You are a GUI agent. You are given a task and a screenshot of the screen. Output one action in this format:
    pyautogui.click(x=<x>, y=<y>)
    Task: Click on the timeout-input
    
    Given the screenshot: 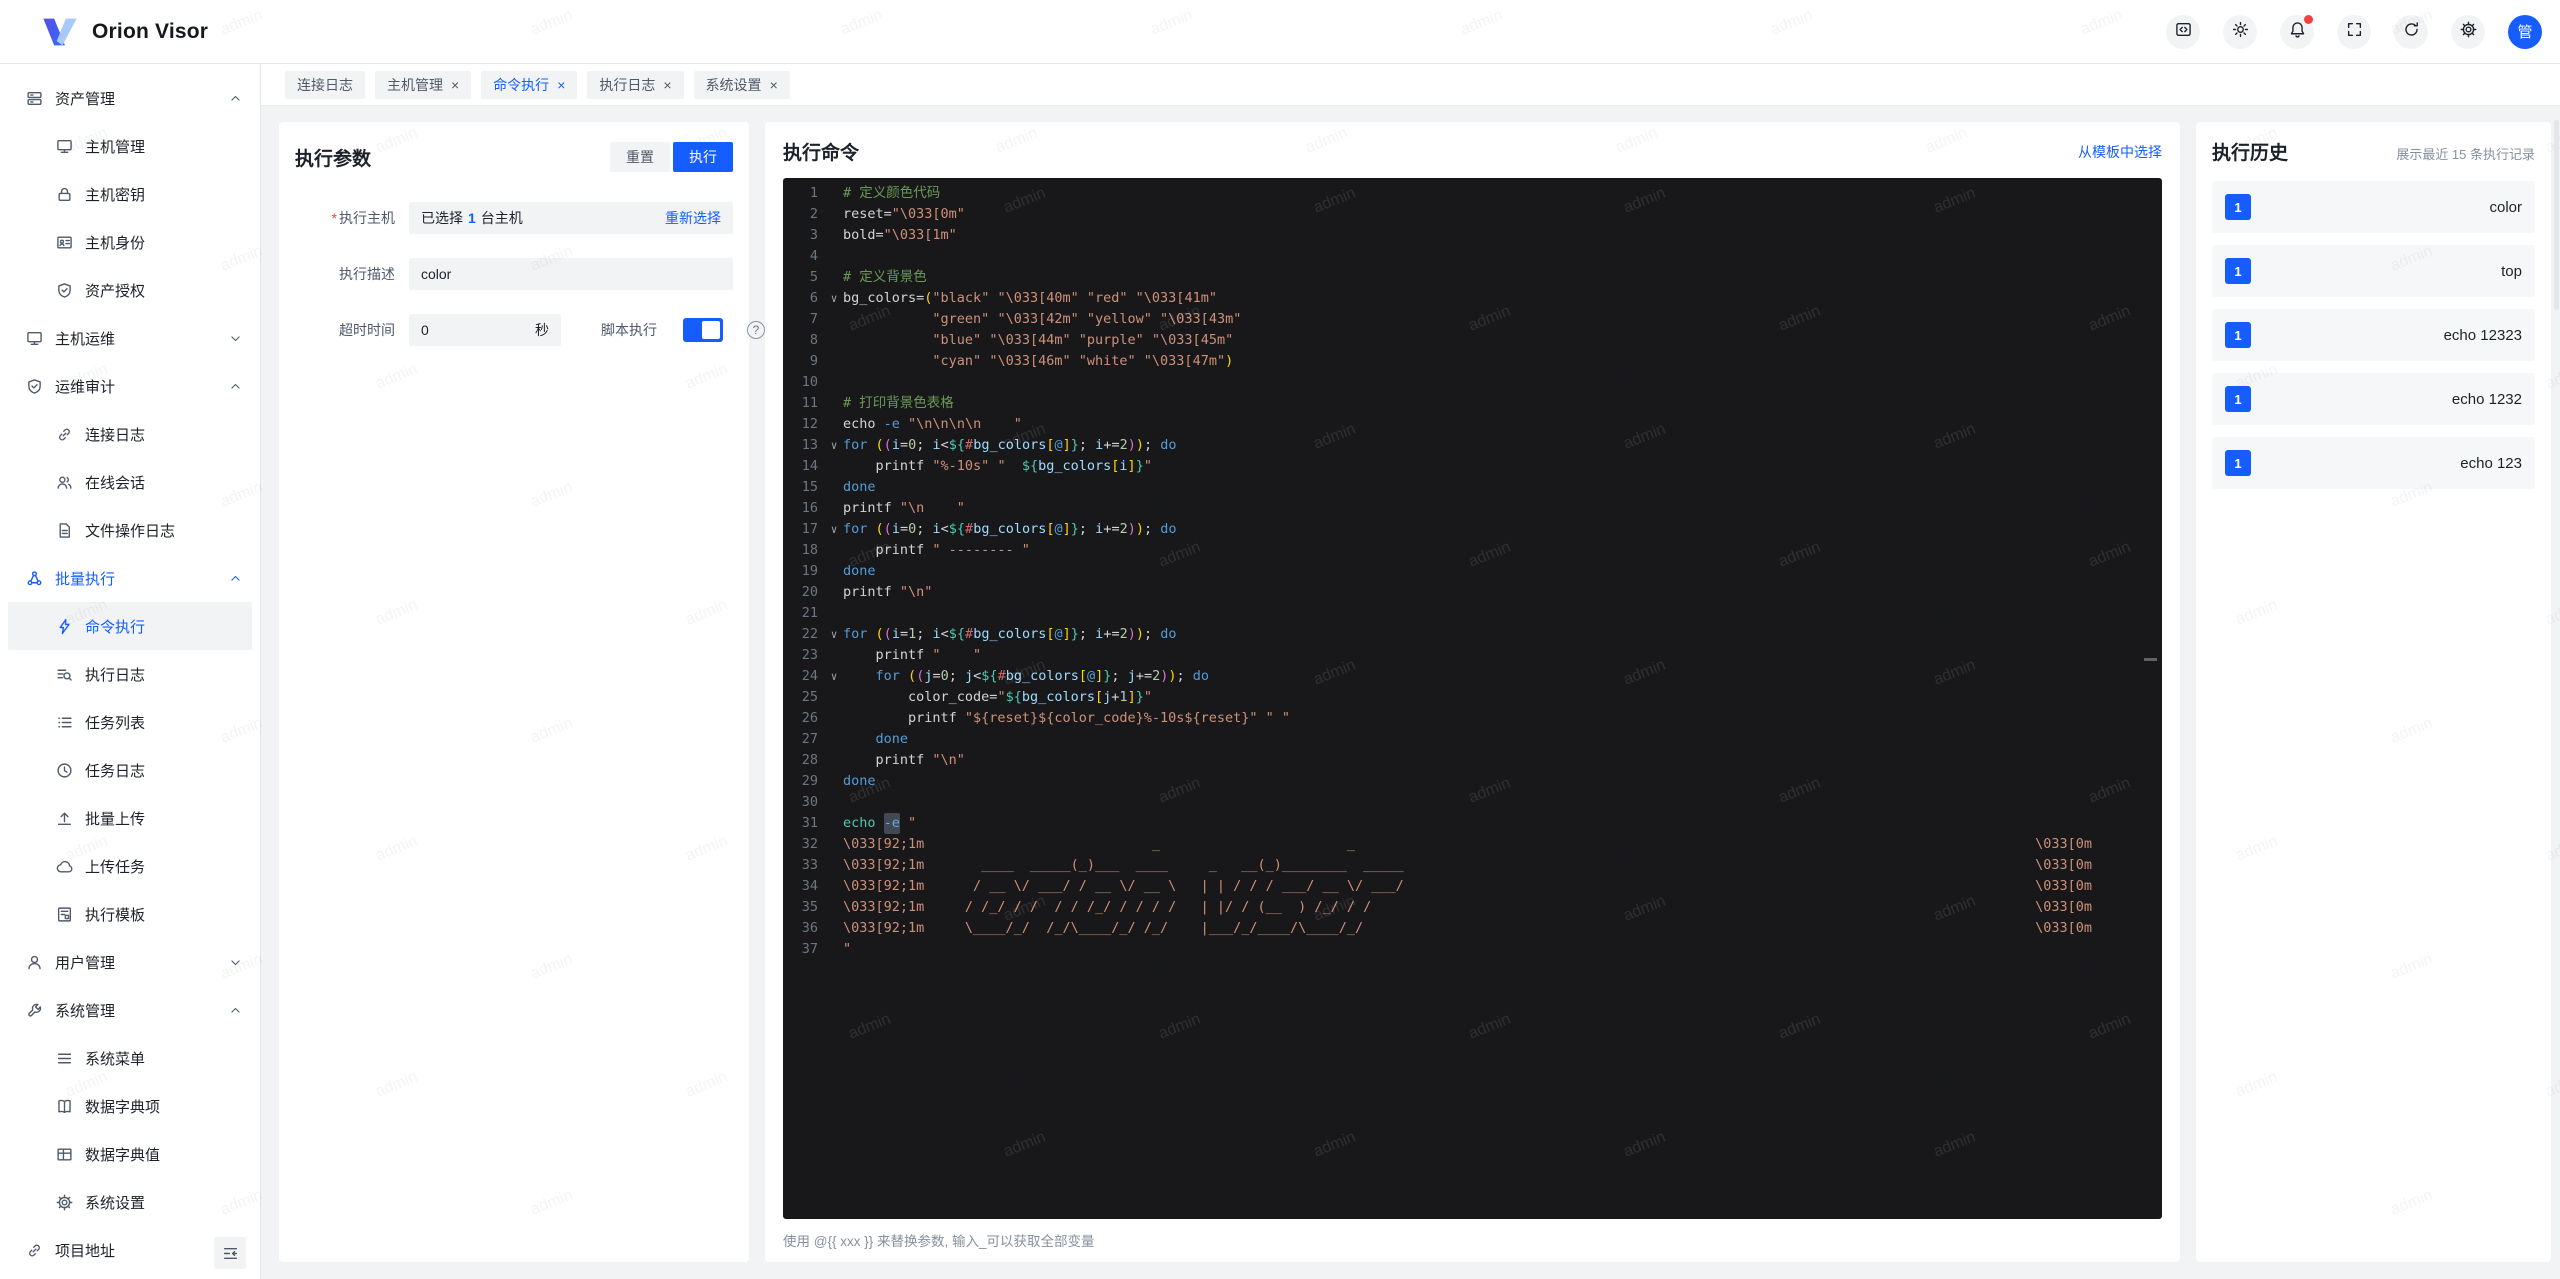 What is the action you would take?
    pyautogui.click(x=459, y=330)
    